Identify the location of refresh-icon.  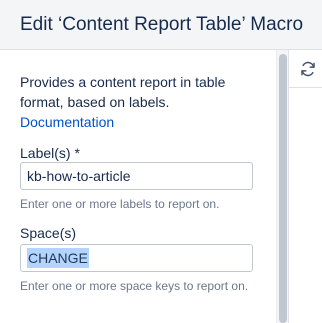
(308, 69).